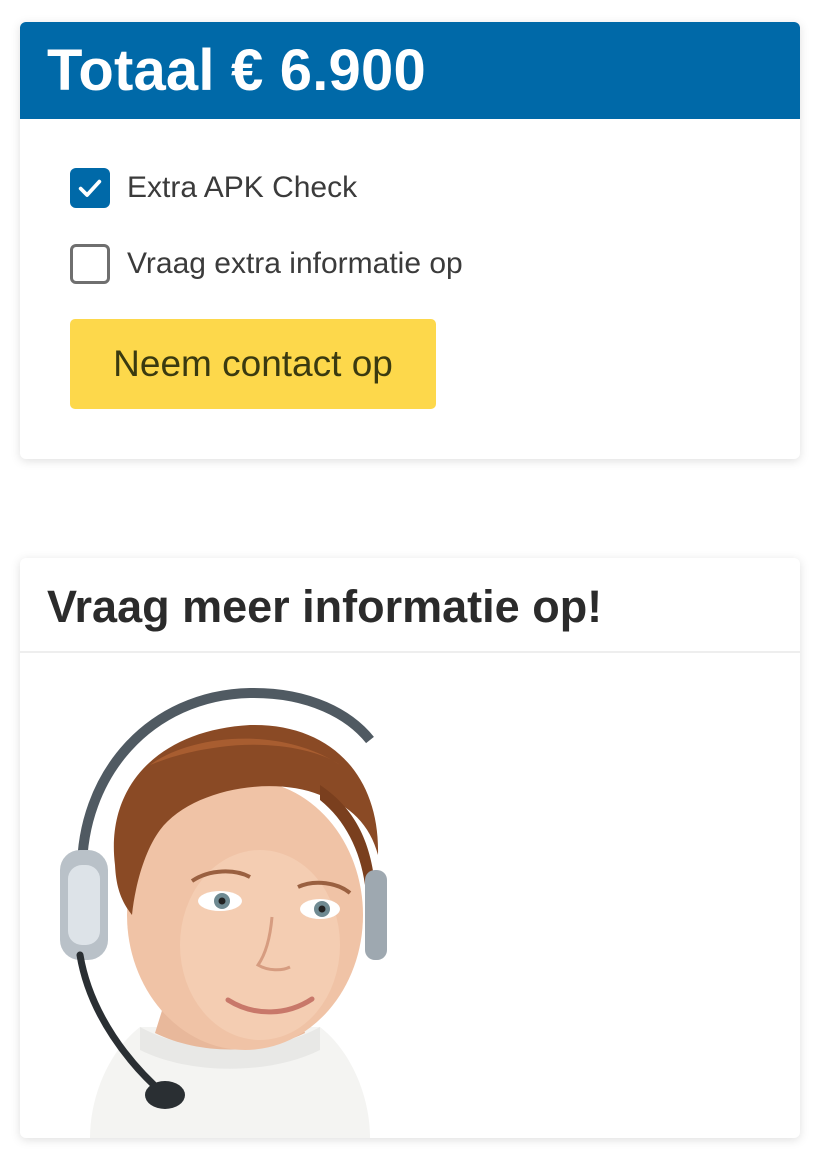 The width and height of the screenshot is (822, 1166). I want to click on total-price-heading: Totaal € 6.900, so click(410, 70).